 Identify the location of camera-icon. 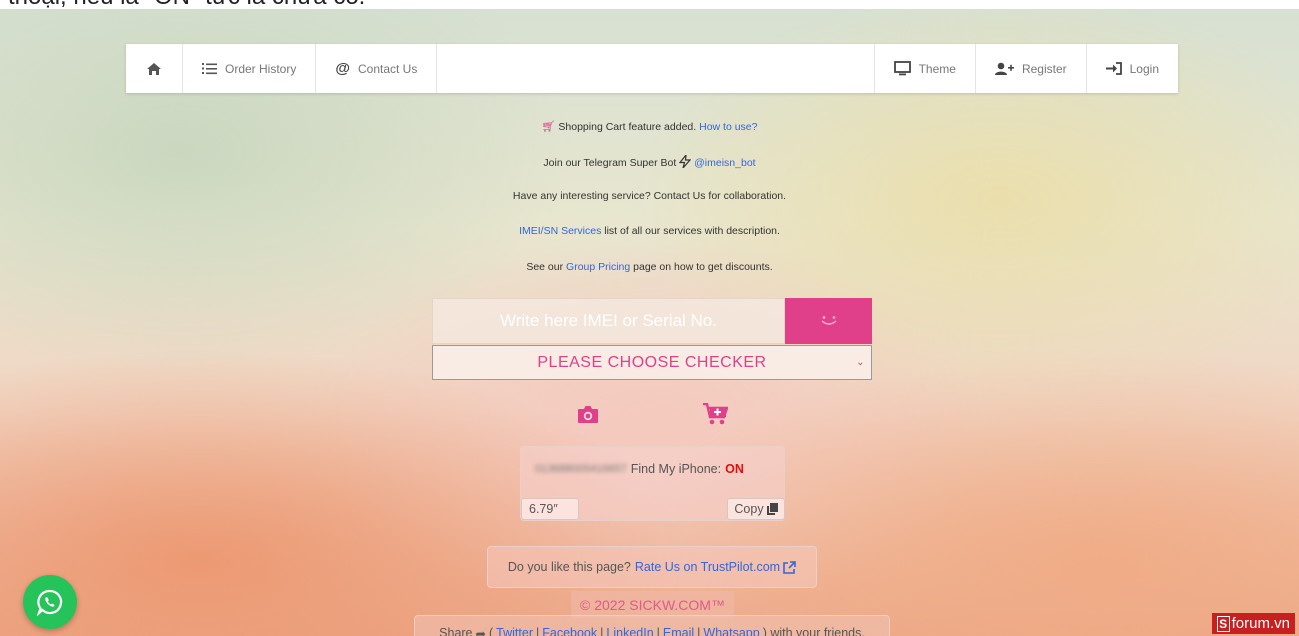
(588, 414).